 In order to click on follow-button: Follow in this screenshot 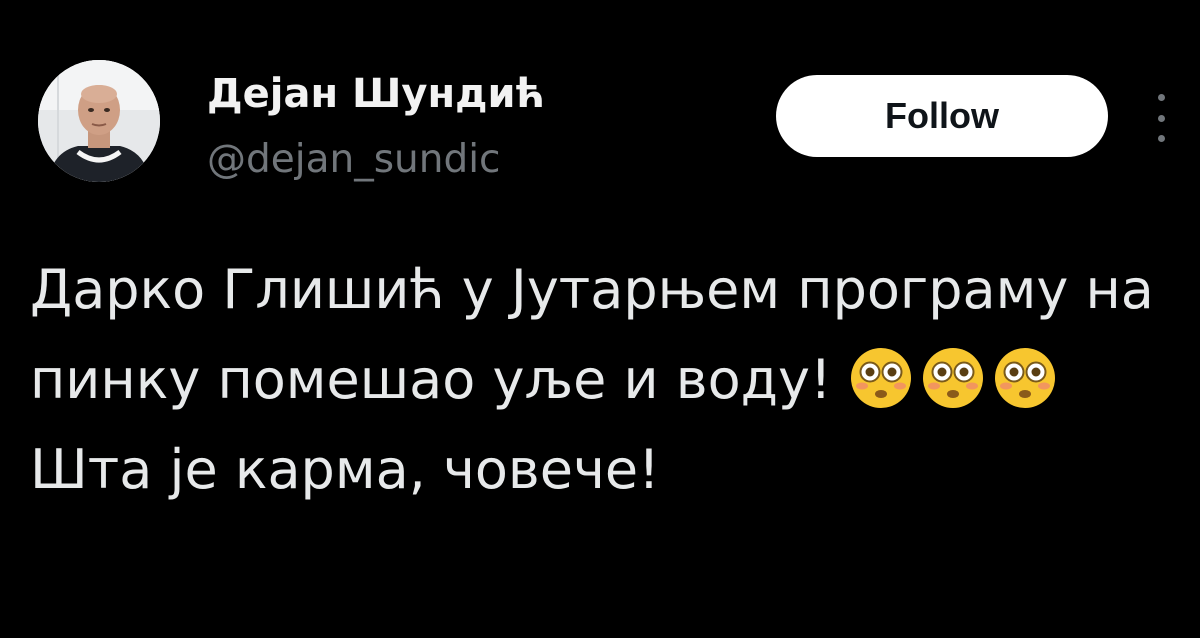, I will do `click(942, 116)`.